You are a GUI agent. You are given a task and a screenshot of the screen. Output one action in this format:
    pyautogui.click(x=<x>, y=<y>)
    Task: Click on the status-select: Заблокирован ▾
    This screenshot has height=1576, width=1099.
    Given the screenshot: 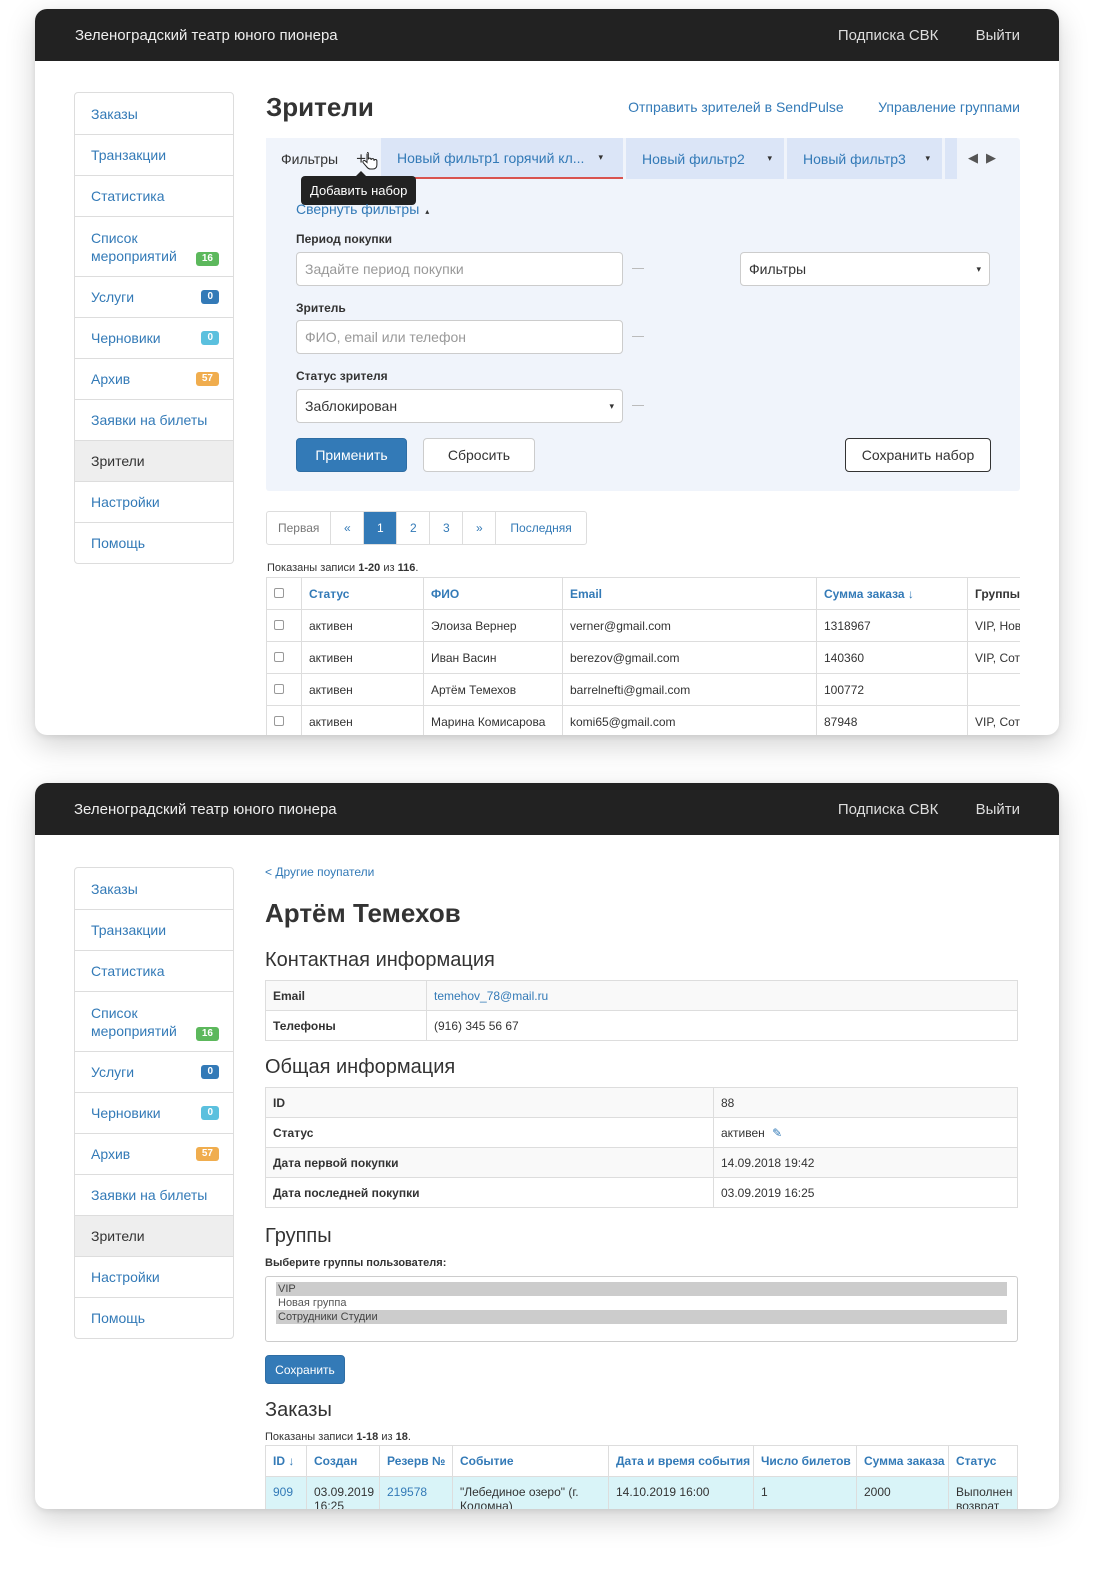 What is the action you would take?
    pyautogui.click(x=459, y=406)
    